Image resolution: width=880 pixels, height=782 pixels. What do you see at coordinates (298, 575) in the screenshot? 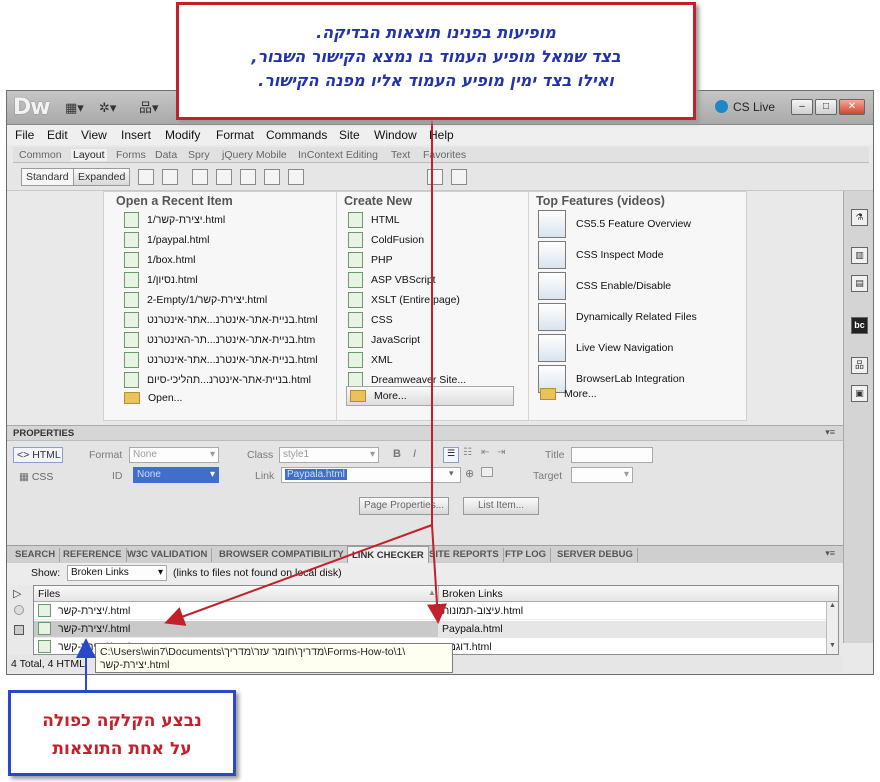
I see `arrow-to-file-column` at bounding box center [298, 575].